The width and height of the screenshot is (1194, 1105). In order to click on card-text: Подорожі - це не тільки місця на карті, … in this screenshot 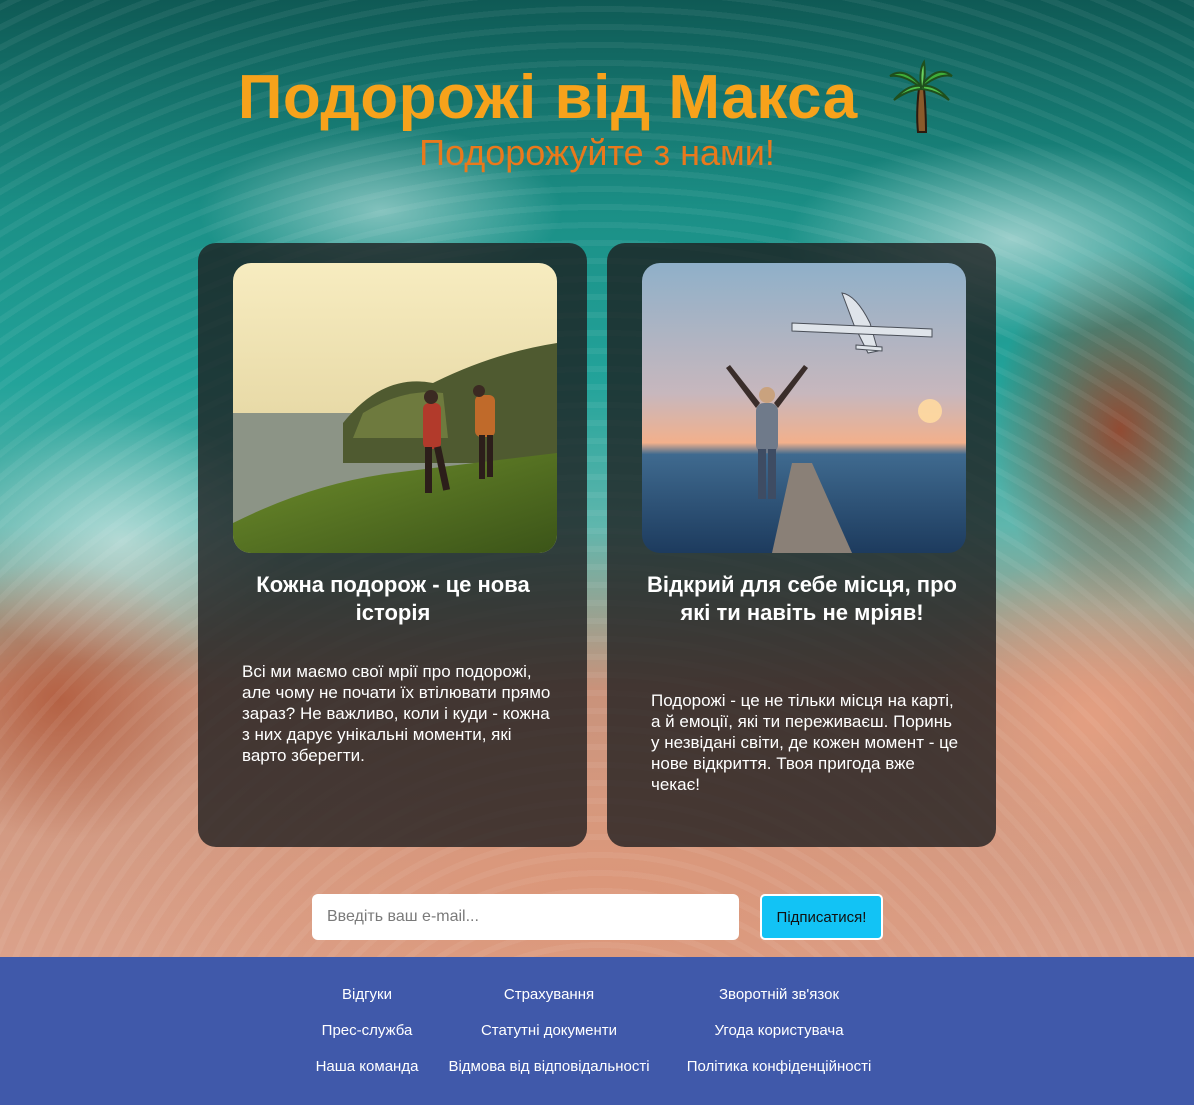, I will do `click(805, 742)`.